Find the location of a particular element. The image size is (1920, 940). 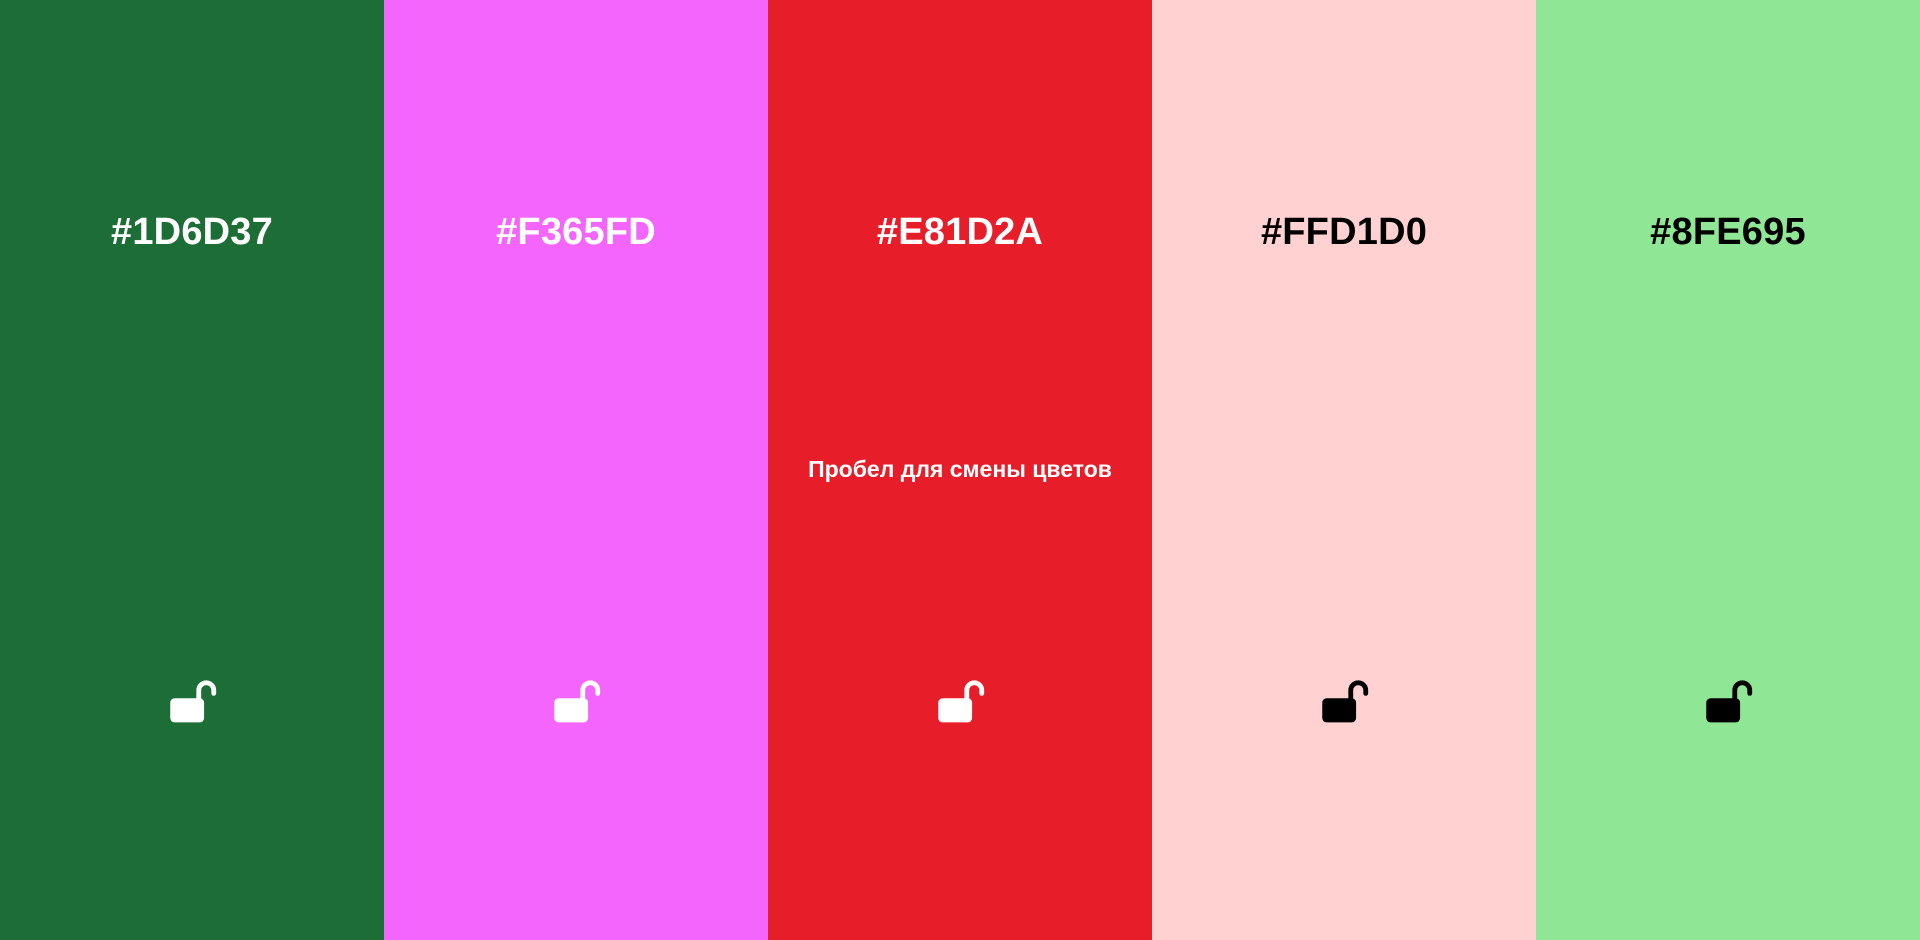

color-hex-label: #F365FD is located at coordinates (576, 232).